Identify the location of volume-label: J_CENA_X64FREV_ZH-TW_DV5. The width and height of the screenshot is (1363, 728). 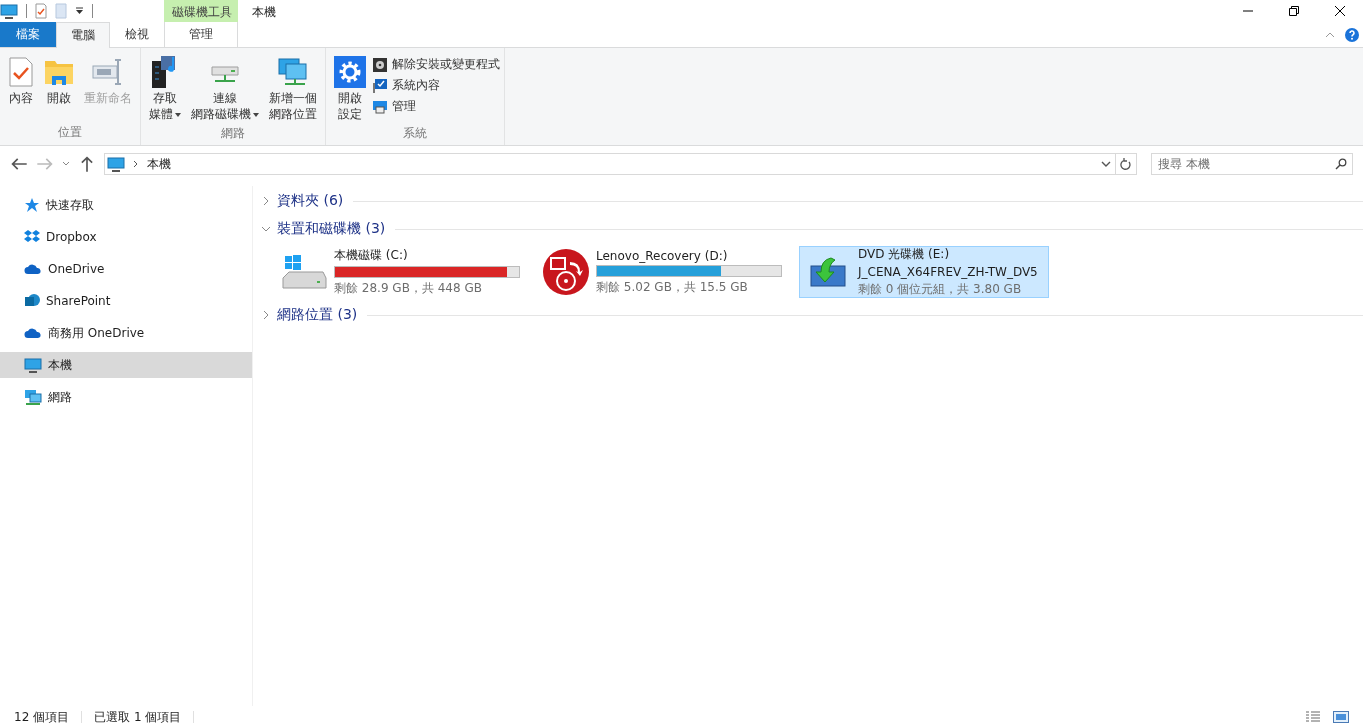
(948, 272).